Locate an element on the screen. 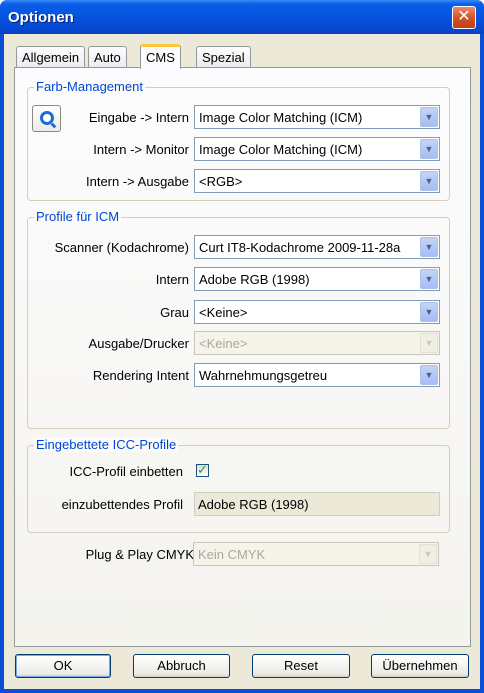 This screenshot has height=693, width=484. embed-profile-value: Adobe RGB (1998) is located at coordinates (253, 504).